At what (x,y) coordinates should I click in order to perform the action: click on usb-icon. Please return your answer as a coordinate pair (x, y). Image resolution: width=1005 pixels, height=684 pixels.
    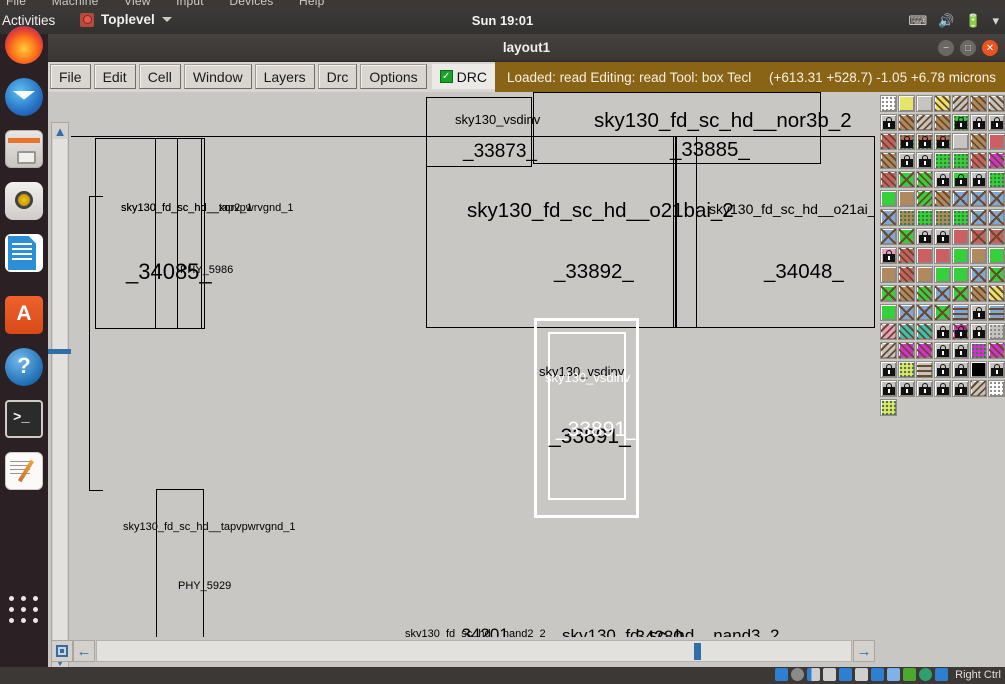
    Looking at the image, I should click on (846, 674).